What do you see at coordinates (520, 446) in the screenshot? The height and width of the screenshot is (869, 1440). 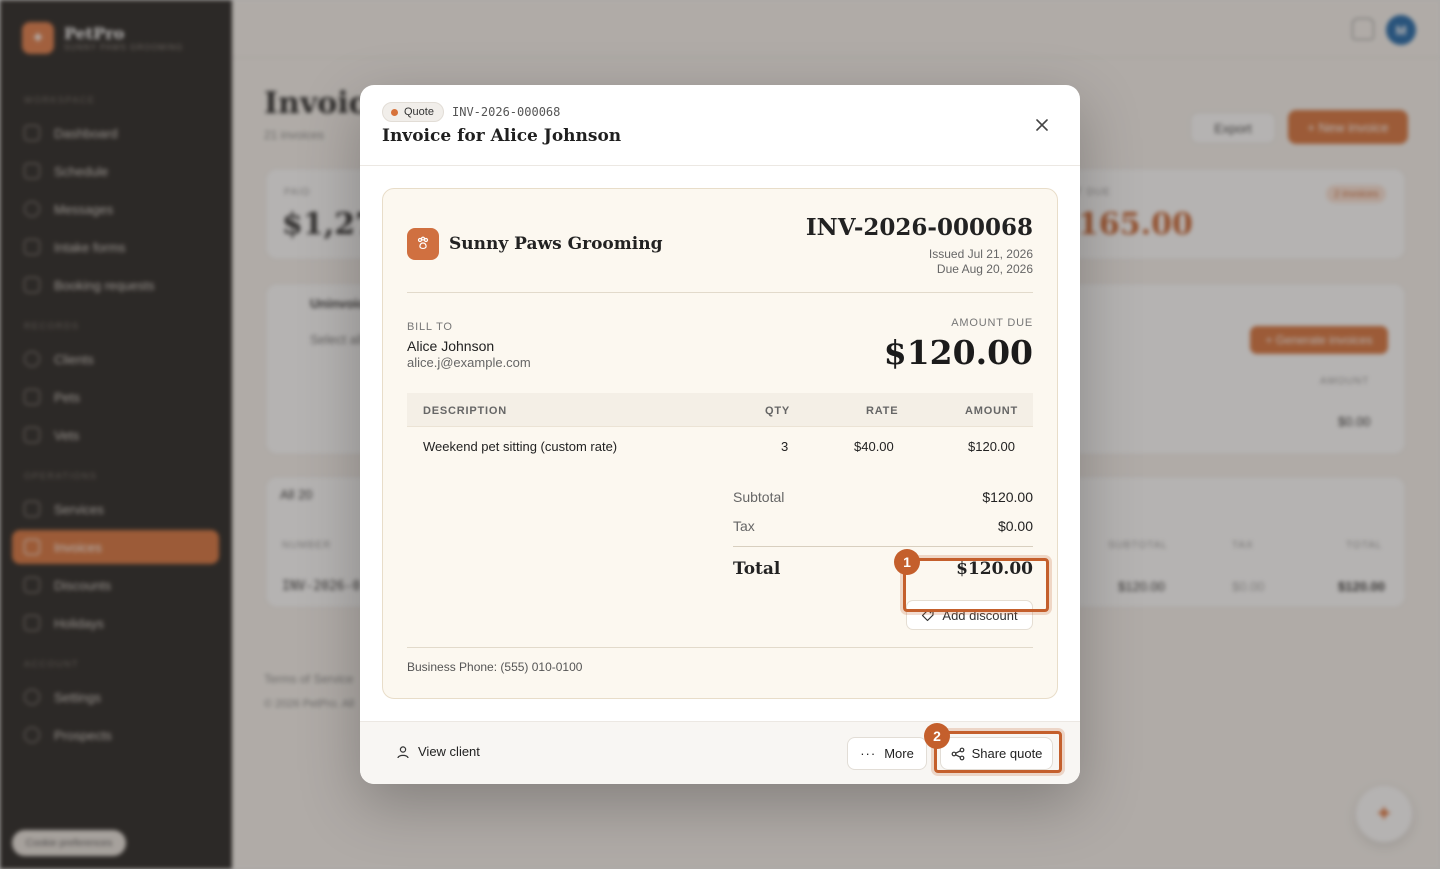 I see `item-description: Weekend pet sitting (custom rate)` at bounding box center [520, 446].